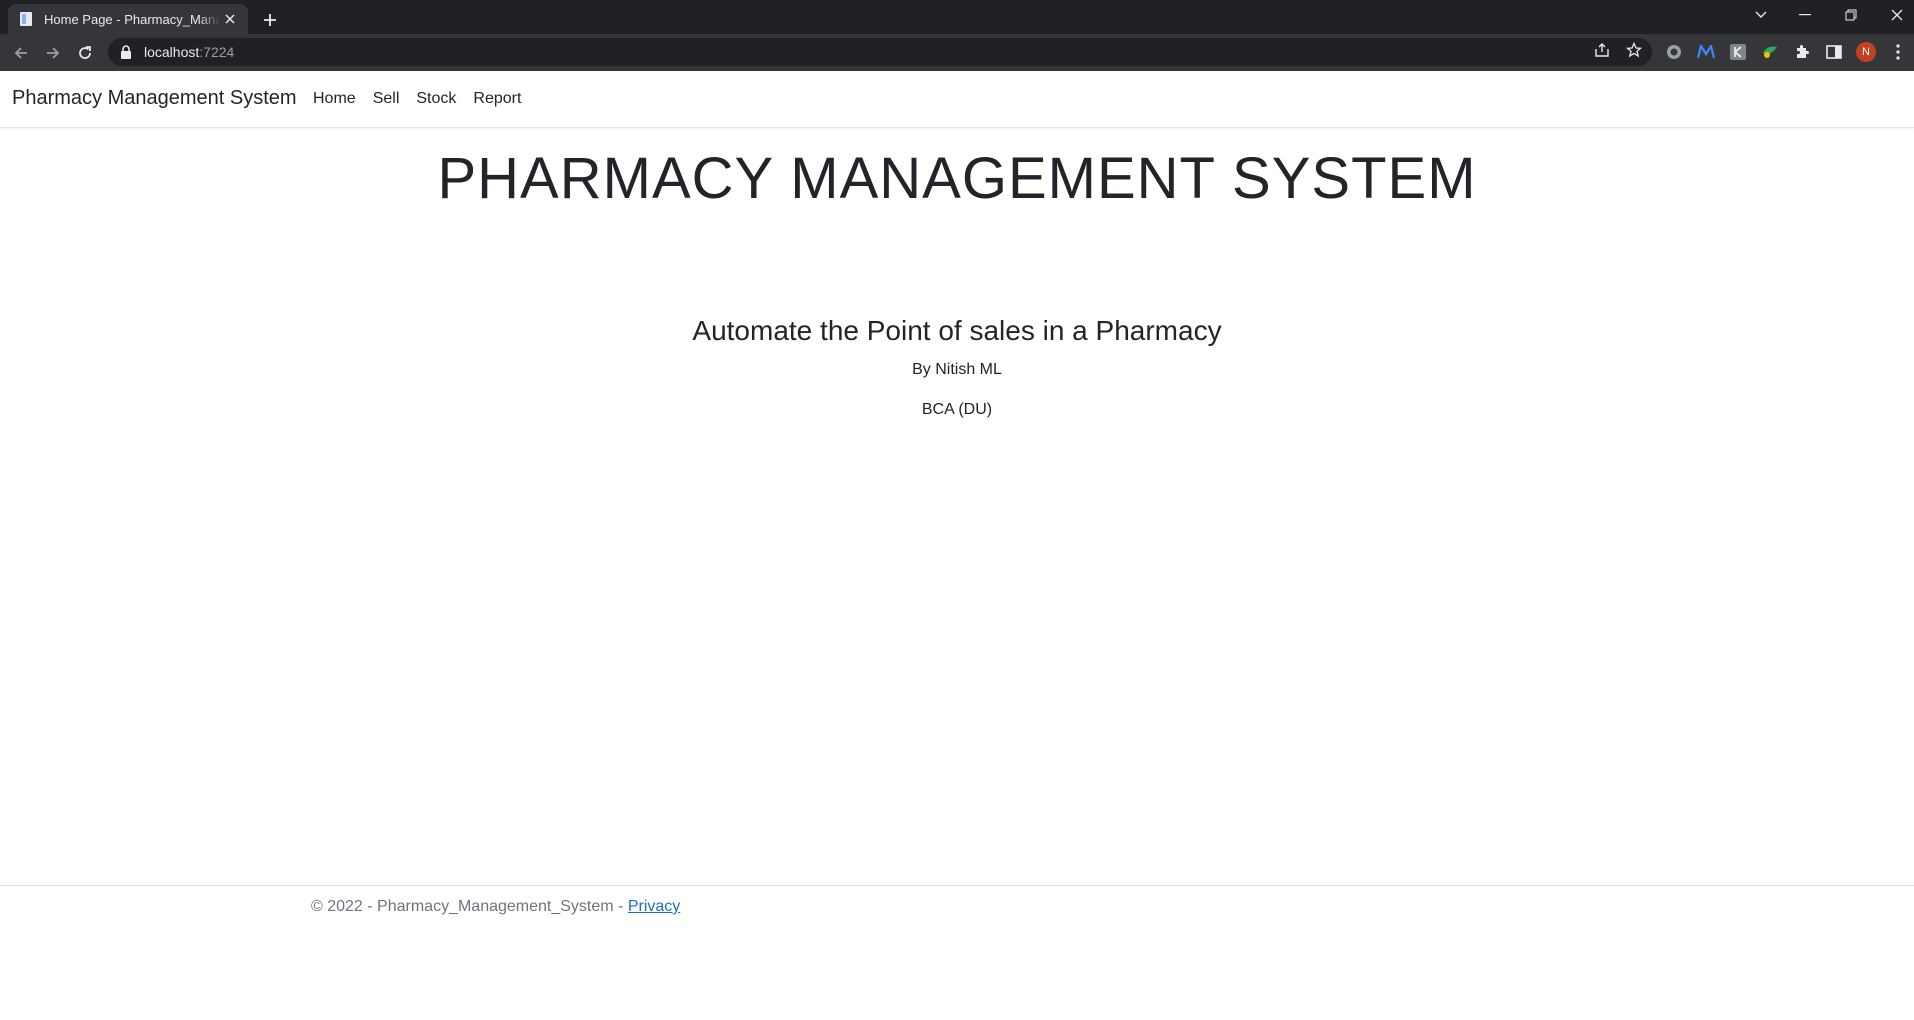 Image resolution: width=1914 pixels, height=1020 pixels. I want to click on privacy-link: Privacy, so click(654, 906).